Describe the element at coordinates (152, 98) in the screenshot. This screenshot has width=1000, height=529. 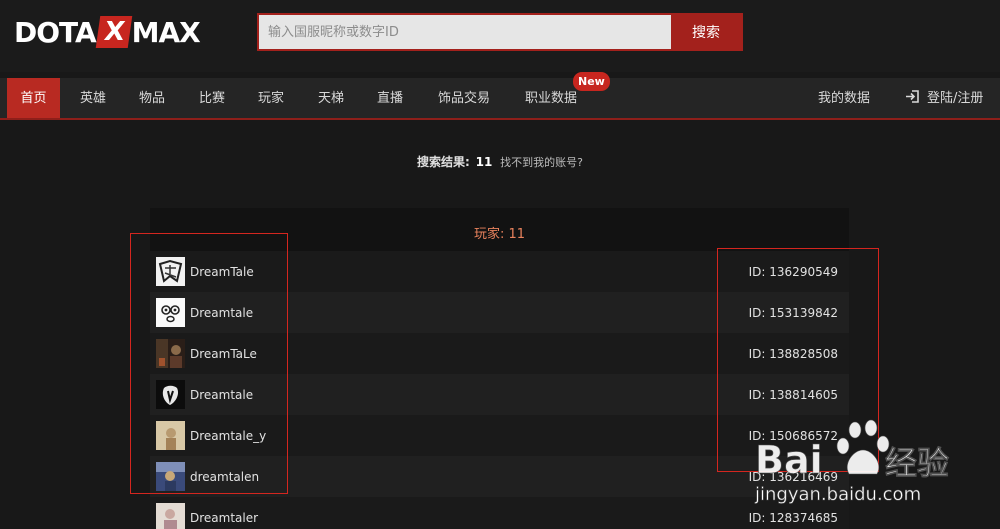
I see `nav-items: 物品` at that location.